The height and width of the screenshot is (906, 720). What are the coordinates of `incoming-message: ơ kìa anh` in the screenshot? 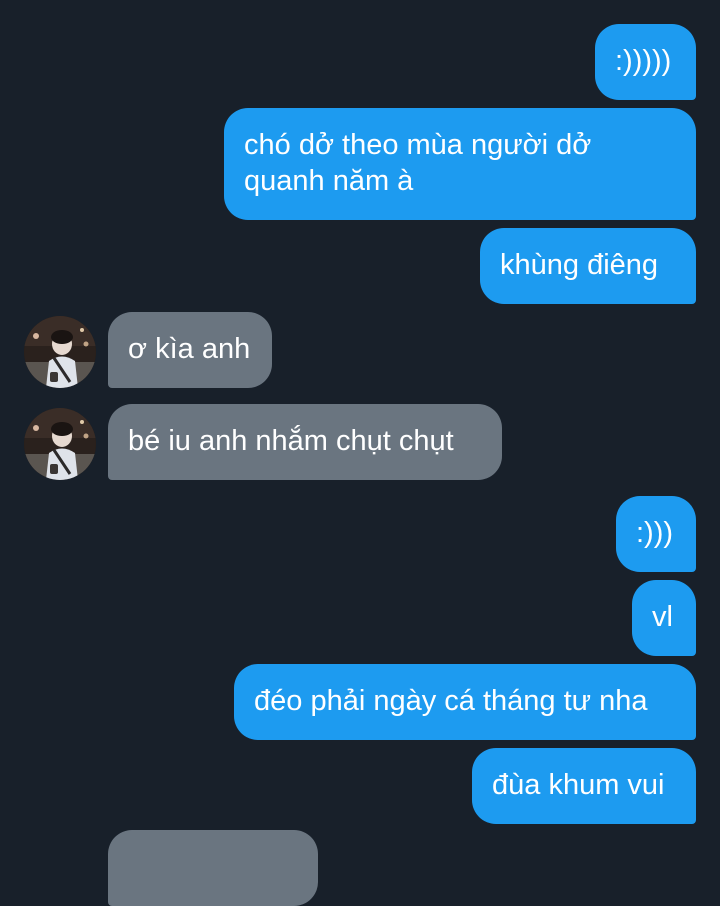 It's located at (190, 350).